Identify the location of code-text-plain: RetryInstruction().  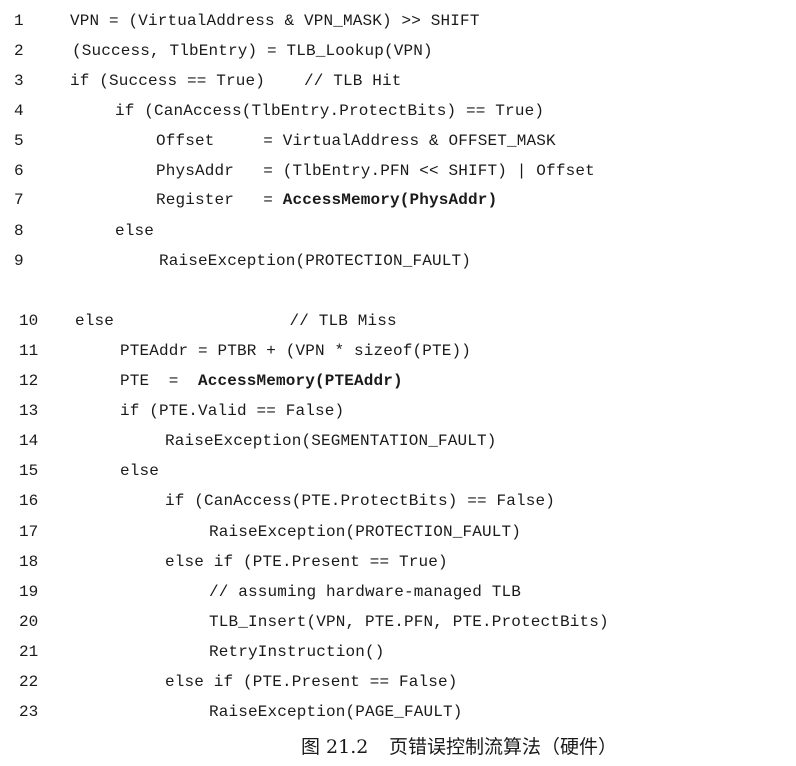
(297, 652).